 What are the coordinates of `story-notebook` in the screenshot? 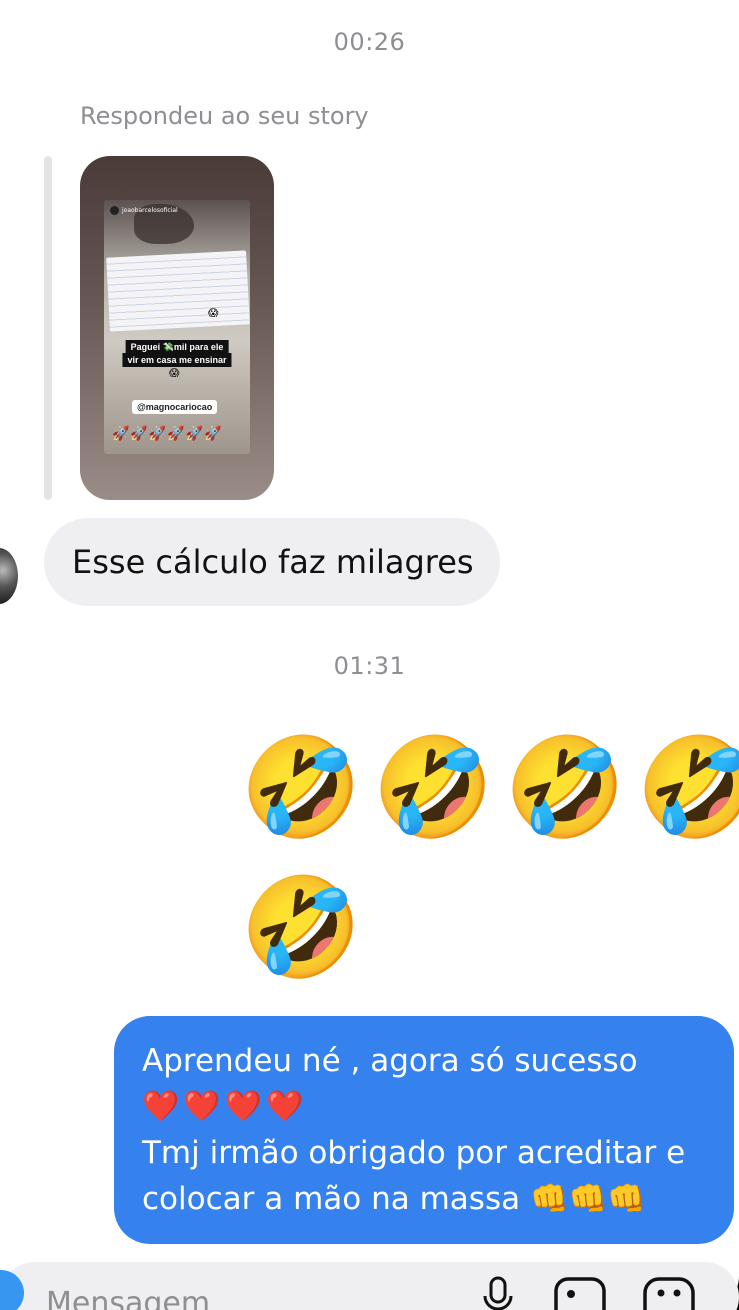 It's located at (178, 291).